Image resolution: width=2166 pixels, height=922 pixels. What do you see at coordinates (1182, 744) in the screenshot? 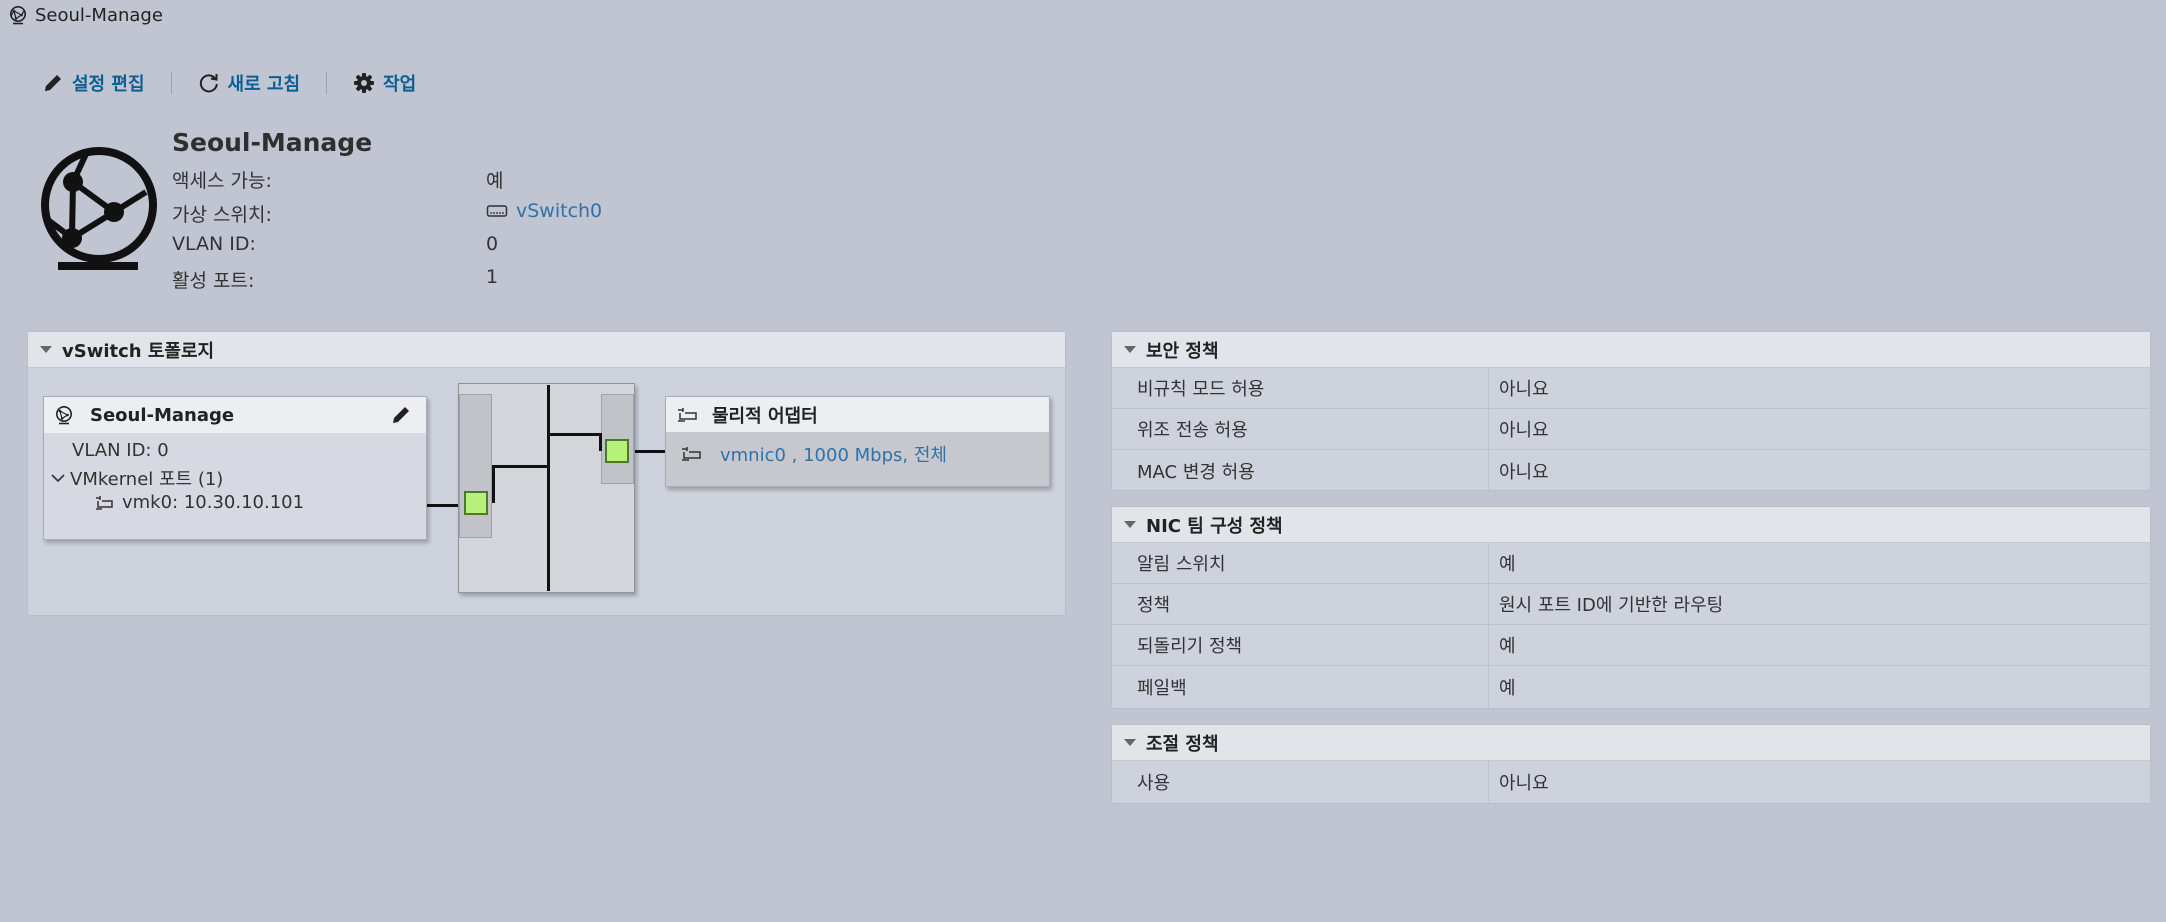
I see `traffic-shaping-title: 조절 정책` at bounding box center [1182, 744].